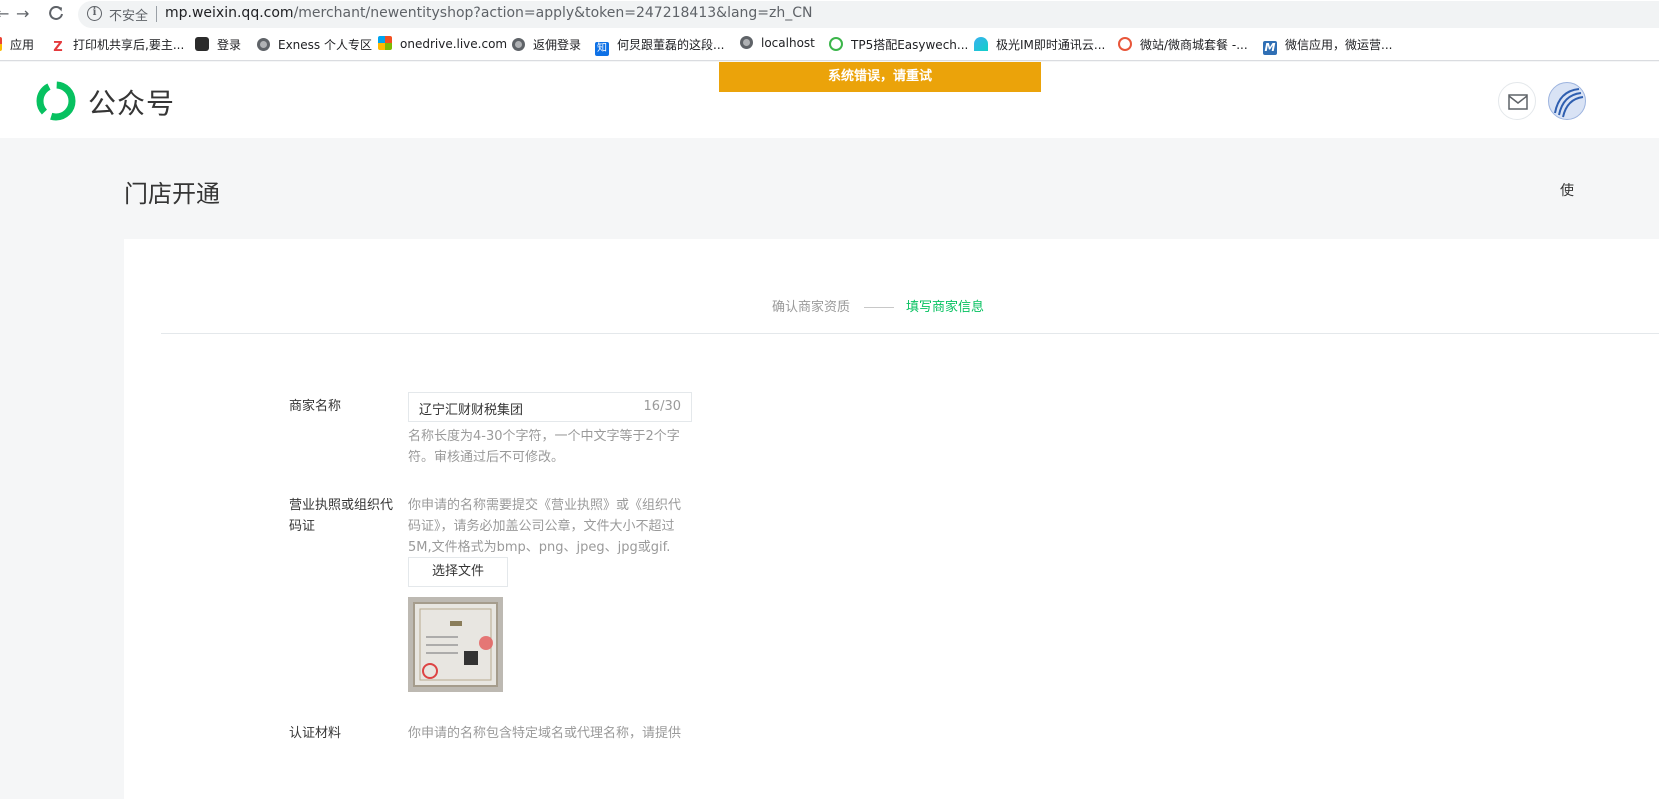  I want to click on step-indicator: 确认商家资质 填写商家信息, so click(878, 305).